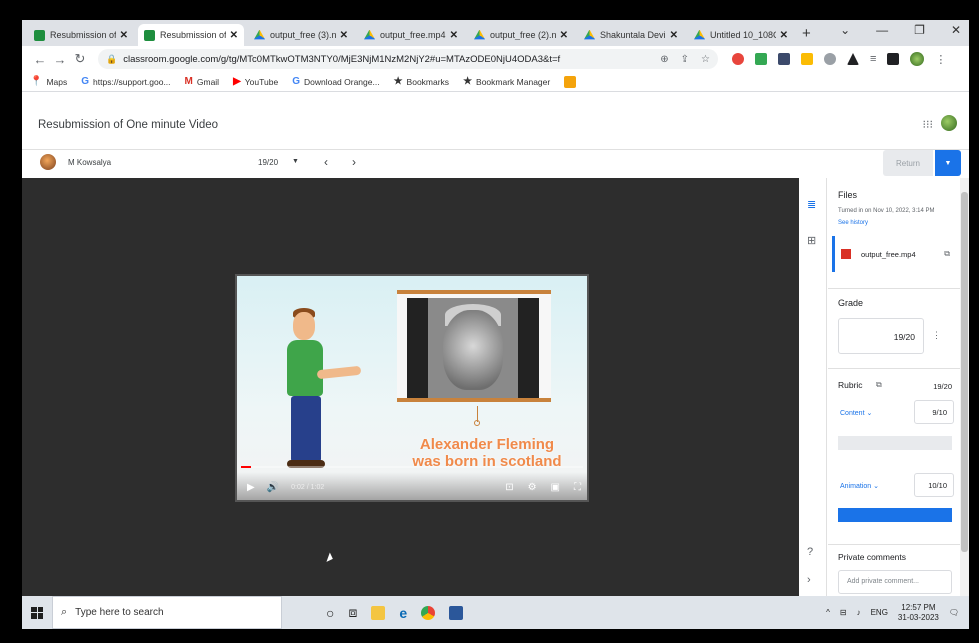  What do you see at coordinates (810, 552) in the screenshot?
I see `help-icon: ?` at bounding box center [810, 552].